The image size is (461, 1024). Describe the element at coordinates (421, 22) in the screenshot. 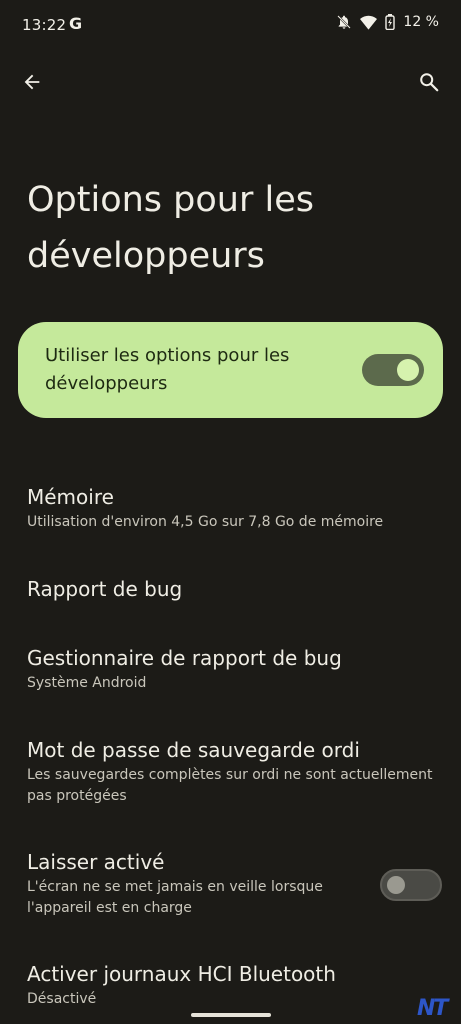

I see `battery-percent: 12 %` at that location.